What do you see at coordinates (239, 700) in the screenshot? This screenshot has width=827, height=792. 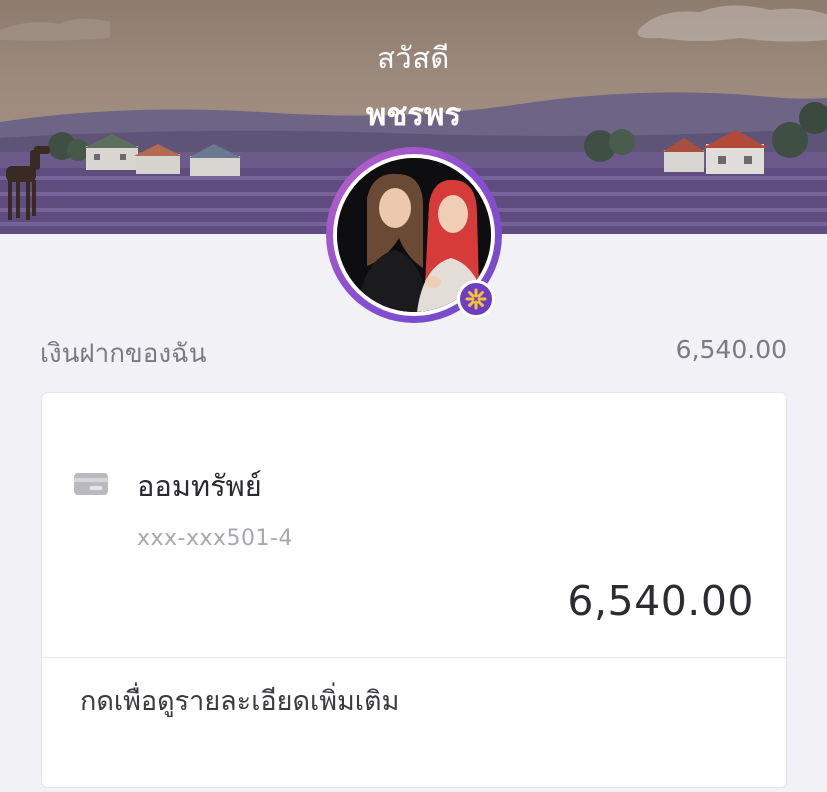 I see `view-details-link: กดเพื่อดูรายละเอียดเพิ่มเติม` at bounding box center [239, 700].